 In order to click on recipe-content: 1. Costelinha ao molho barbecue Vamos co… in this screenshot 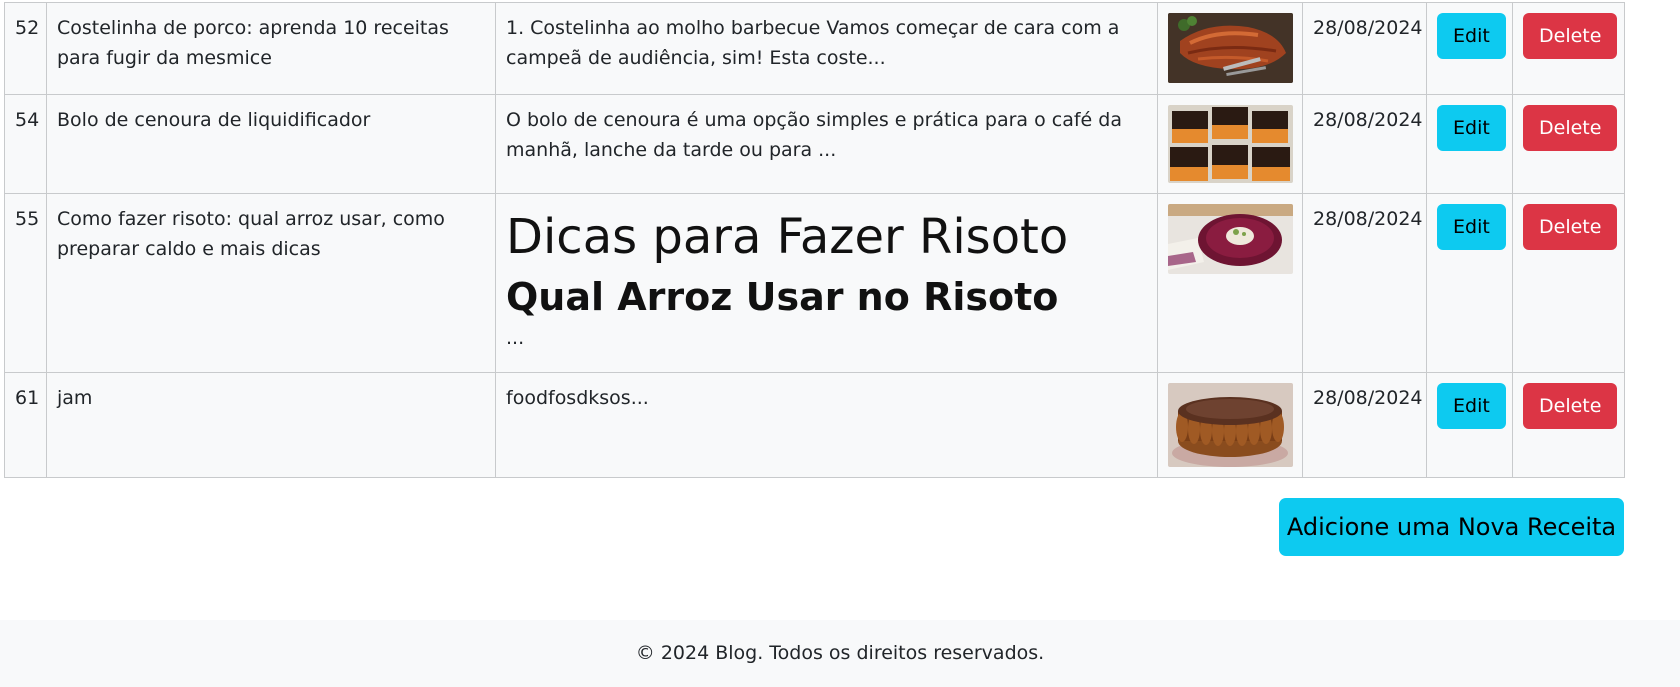, I will do `click(826, 48)`.